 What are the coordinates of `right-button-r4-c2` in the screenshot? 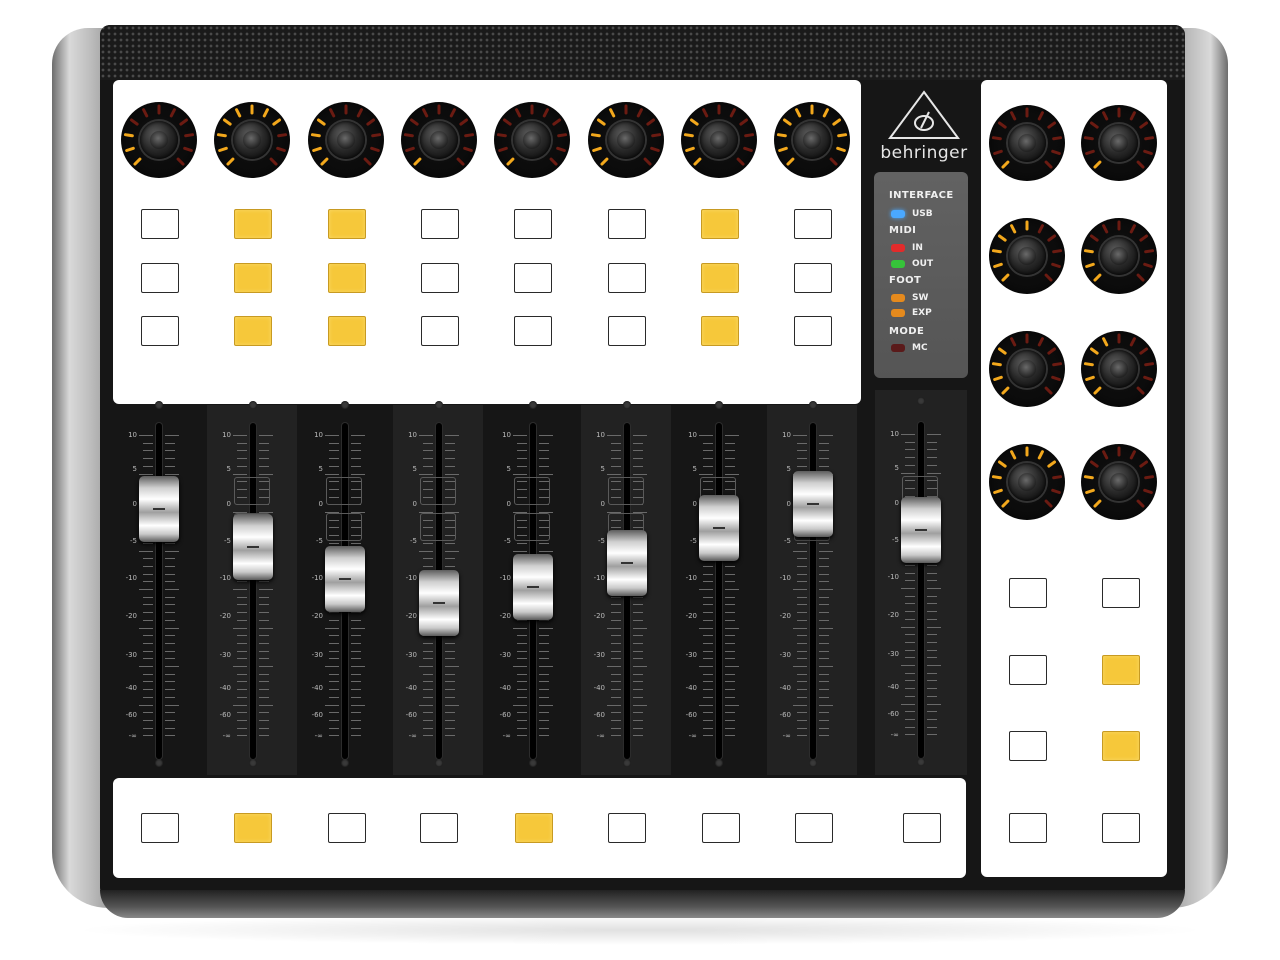 It's located at (1121, 828).